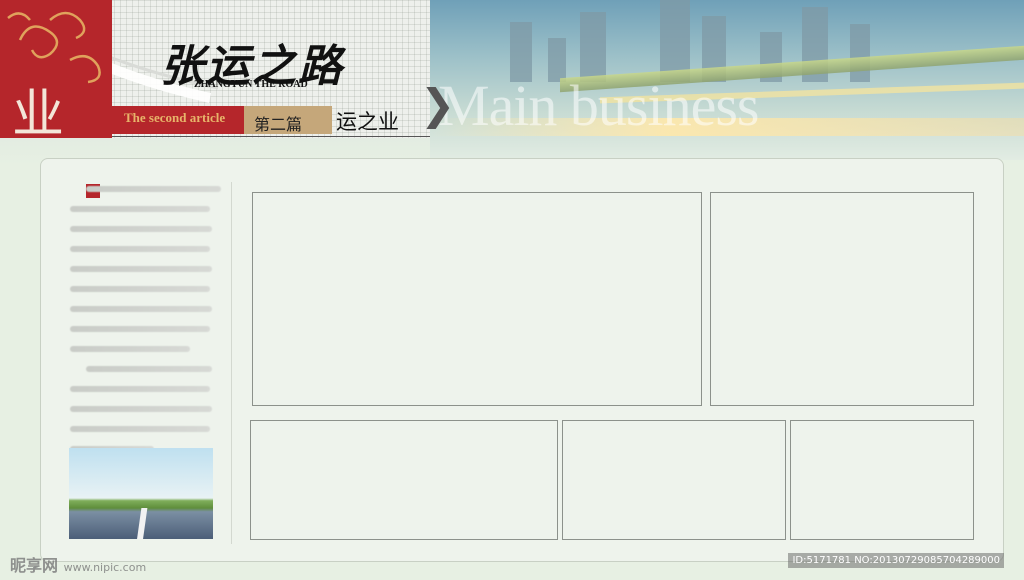 This screenshot has height=580, width=1024. I want to click on sidebar-paragraph, so click(145, 326).